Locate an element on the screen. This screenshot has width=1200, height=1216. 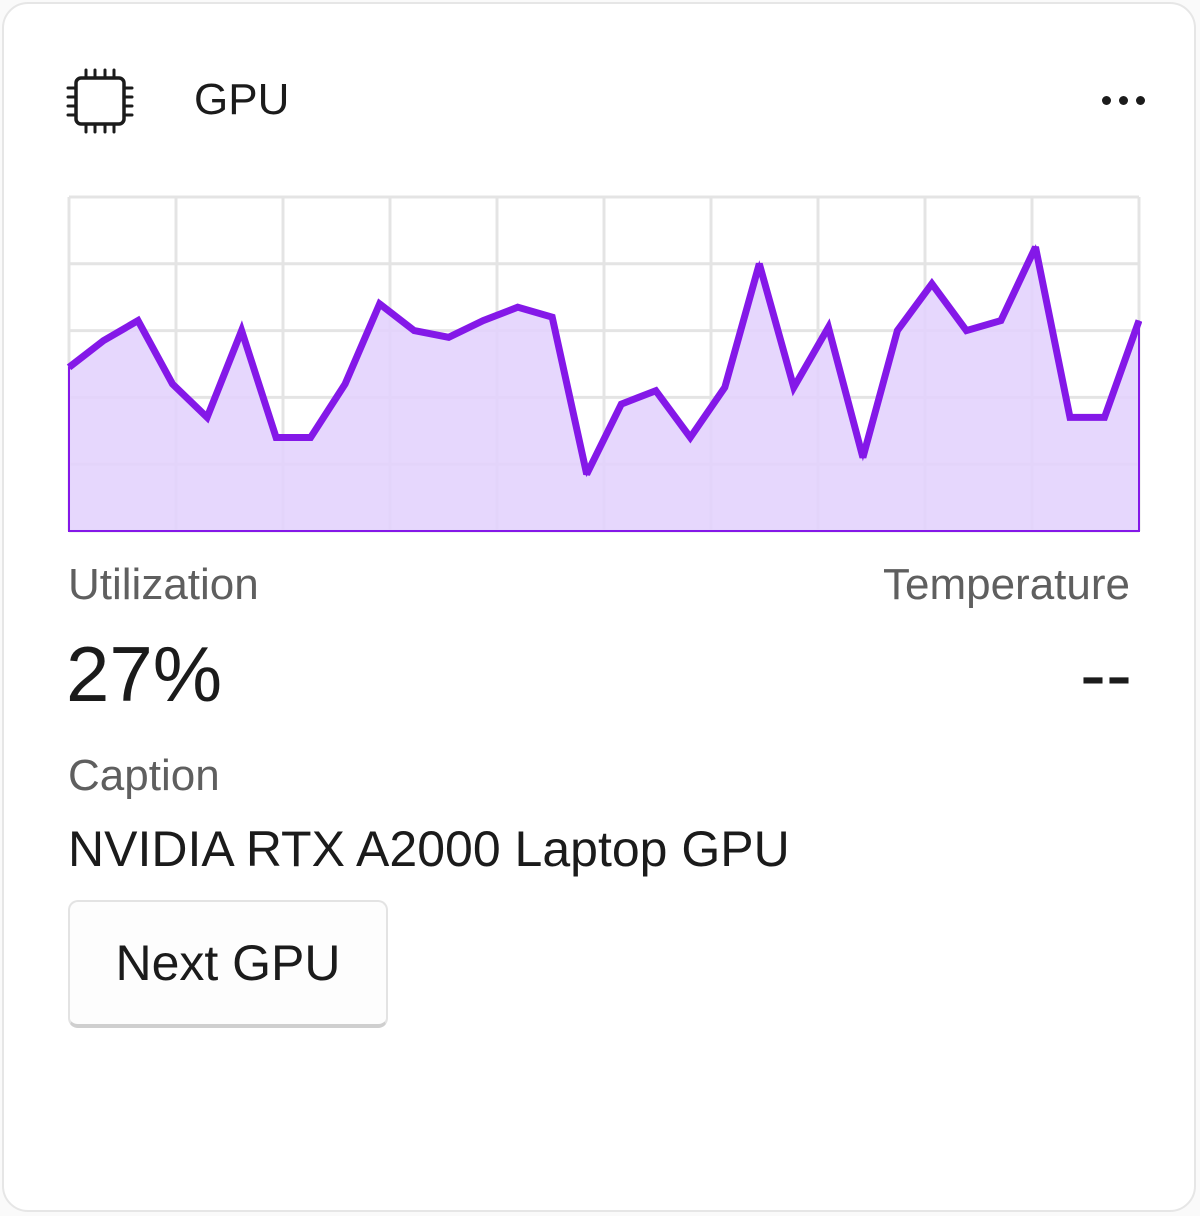
more-horizontal-icon is located at coordinates (1106, 100).